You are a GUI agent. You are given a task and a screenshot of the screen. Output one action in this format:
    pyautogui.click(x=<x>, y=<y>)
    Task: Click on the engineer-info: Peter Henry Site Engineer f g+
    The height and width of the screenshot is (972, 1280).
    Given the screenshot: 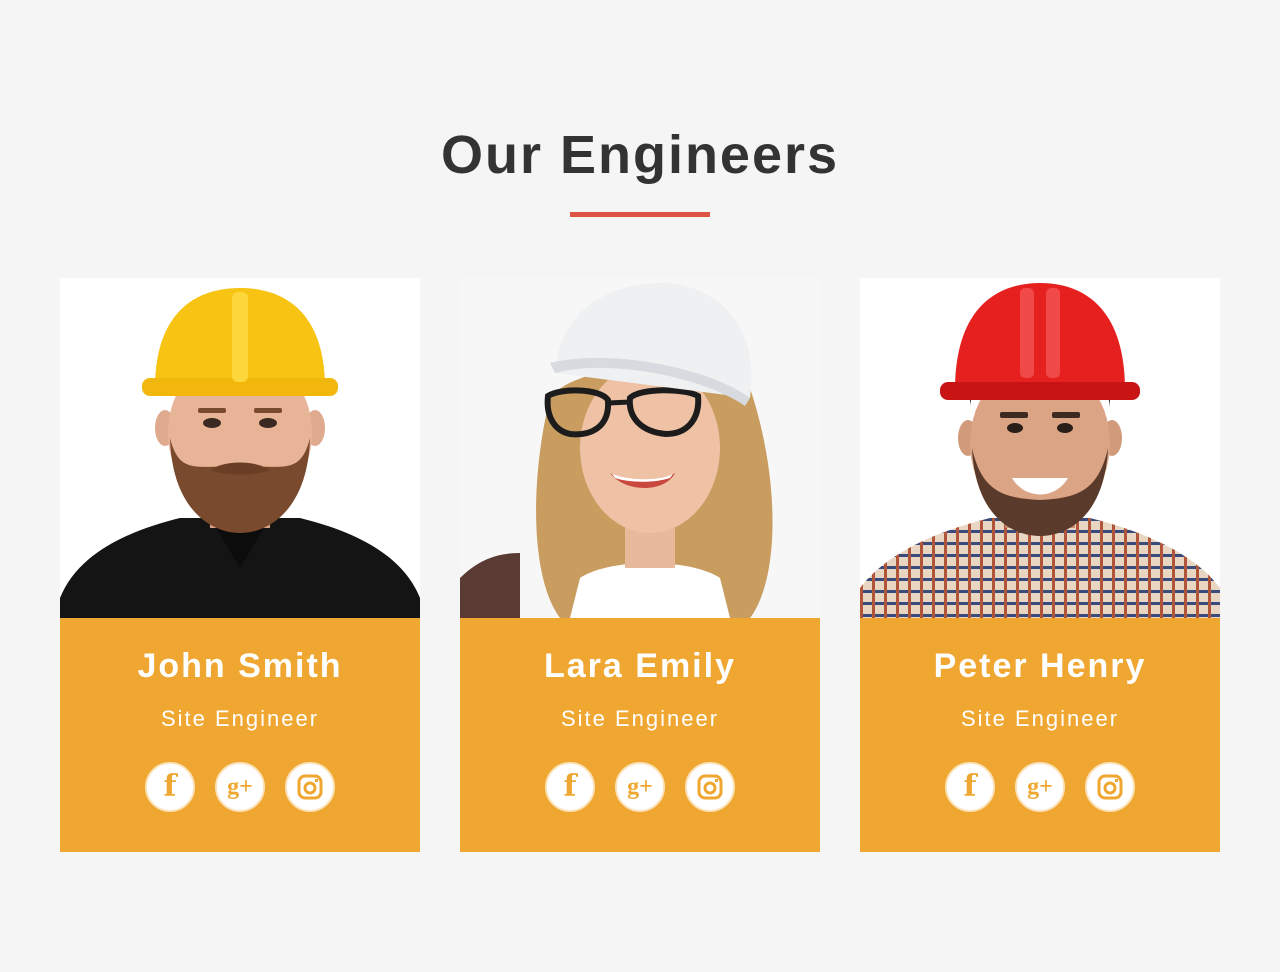 What is the action you would take?
    pyautogui.click(x=1040, y=735)
    